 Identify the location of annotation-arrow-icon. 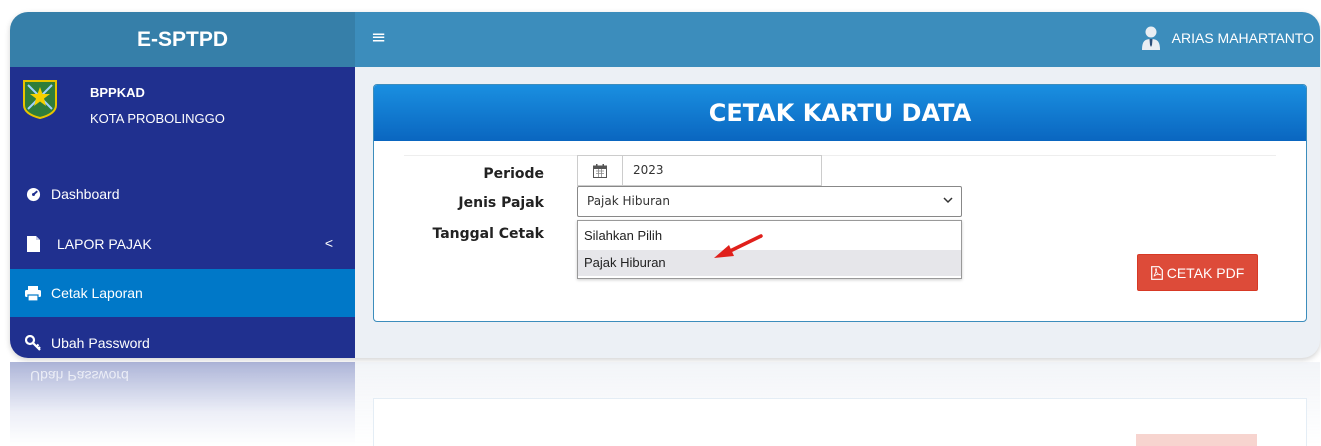
(738, 246).